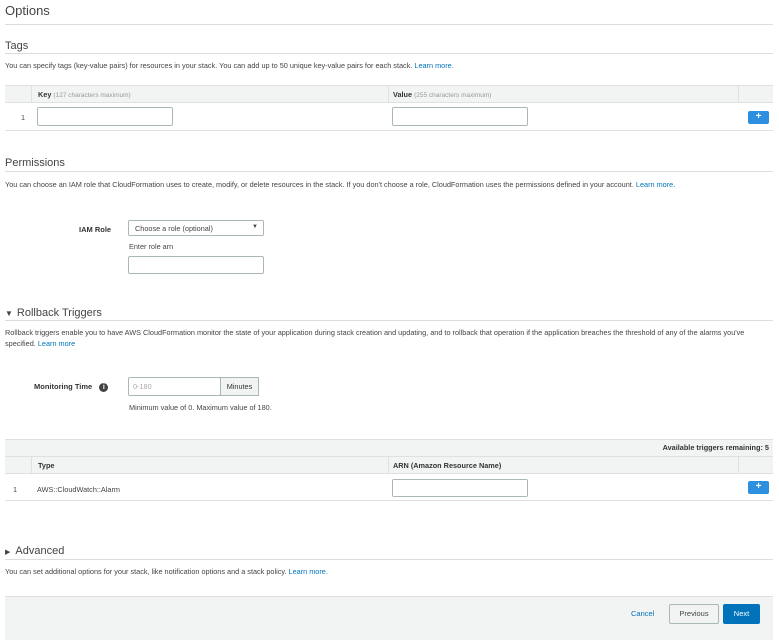  I want to click on arn-column-header: ARN (Amazon Resource Name), so click(447, 465).